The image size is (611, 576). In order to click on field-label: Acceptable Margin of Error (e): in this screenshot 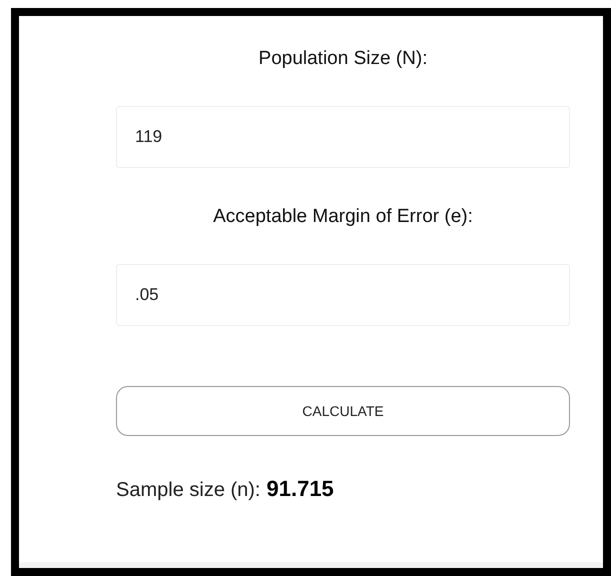, I will do `click(343, 217)`.